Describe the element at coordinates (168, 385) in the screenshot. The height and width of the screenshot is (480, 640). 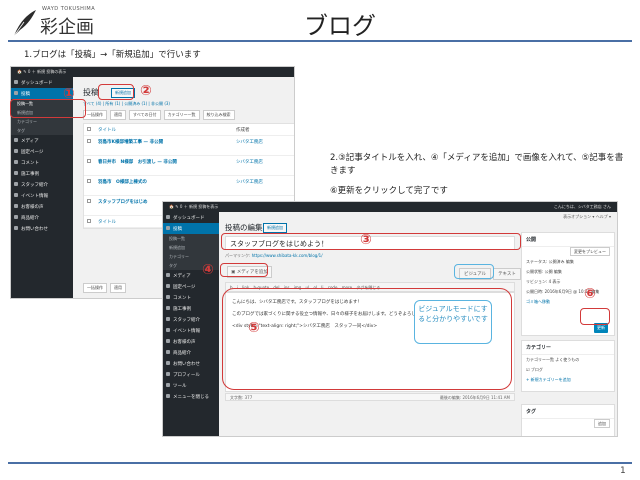
I see `wrench-icon` at that location.